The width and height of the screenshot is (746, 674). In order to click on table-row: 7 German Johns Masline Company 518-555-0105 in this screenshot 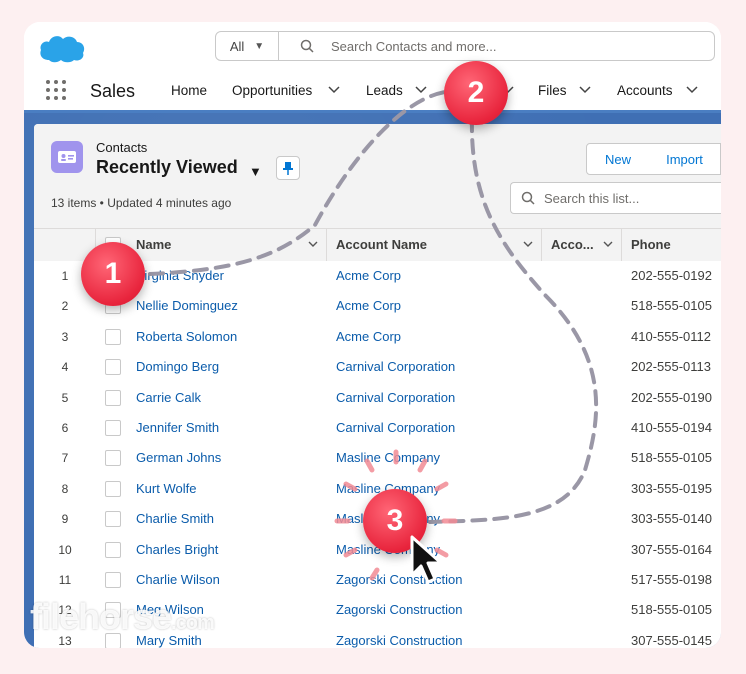, I will do `click(377, 459)`.